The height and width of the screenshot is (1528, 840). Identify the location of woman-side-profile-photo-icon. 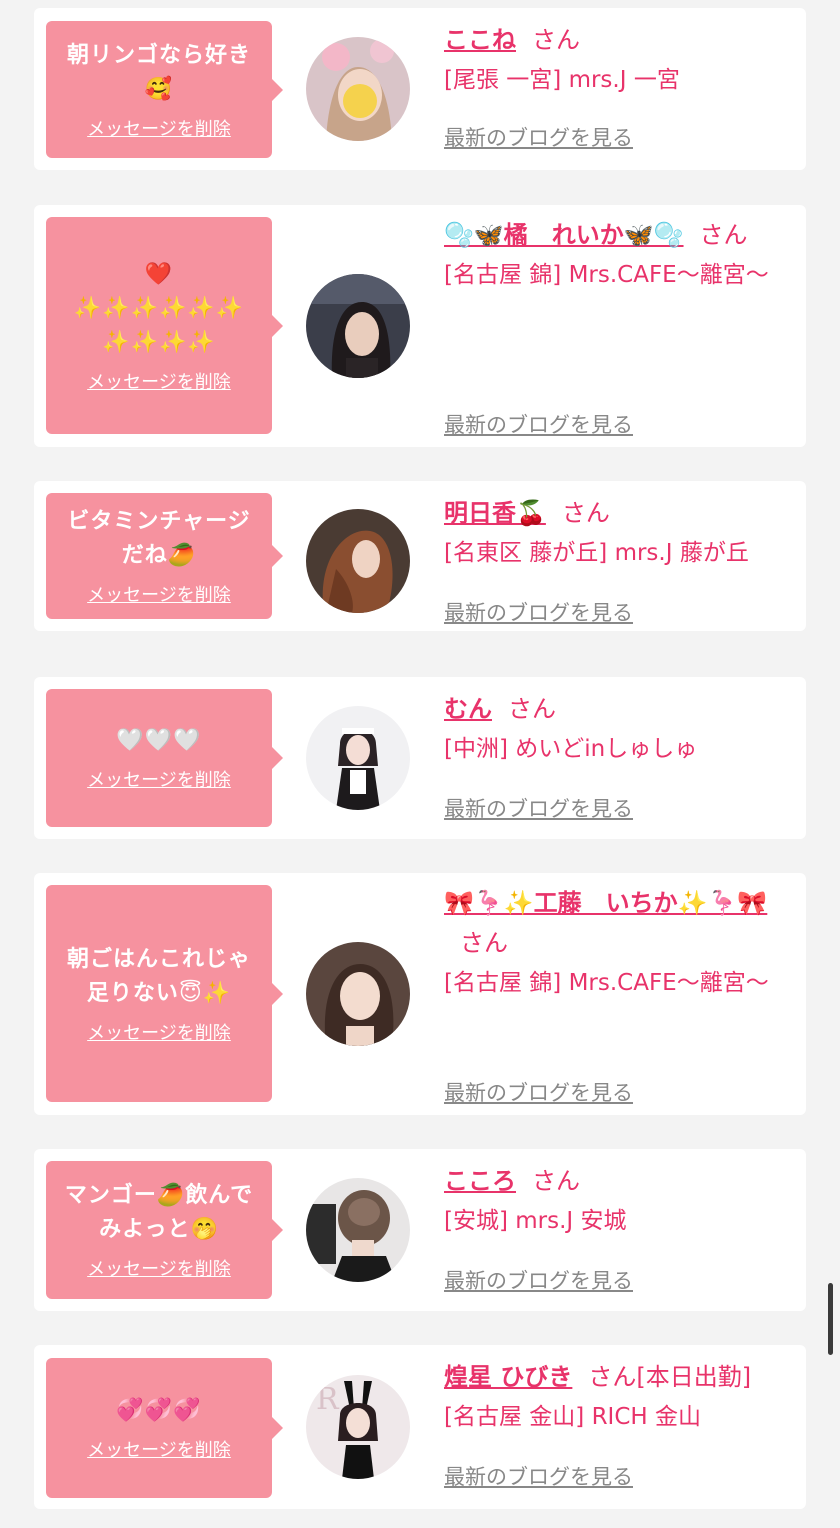
(358, 561).